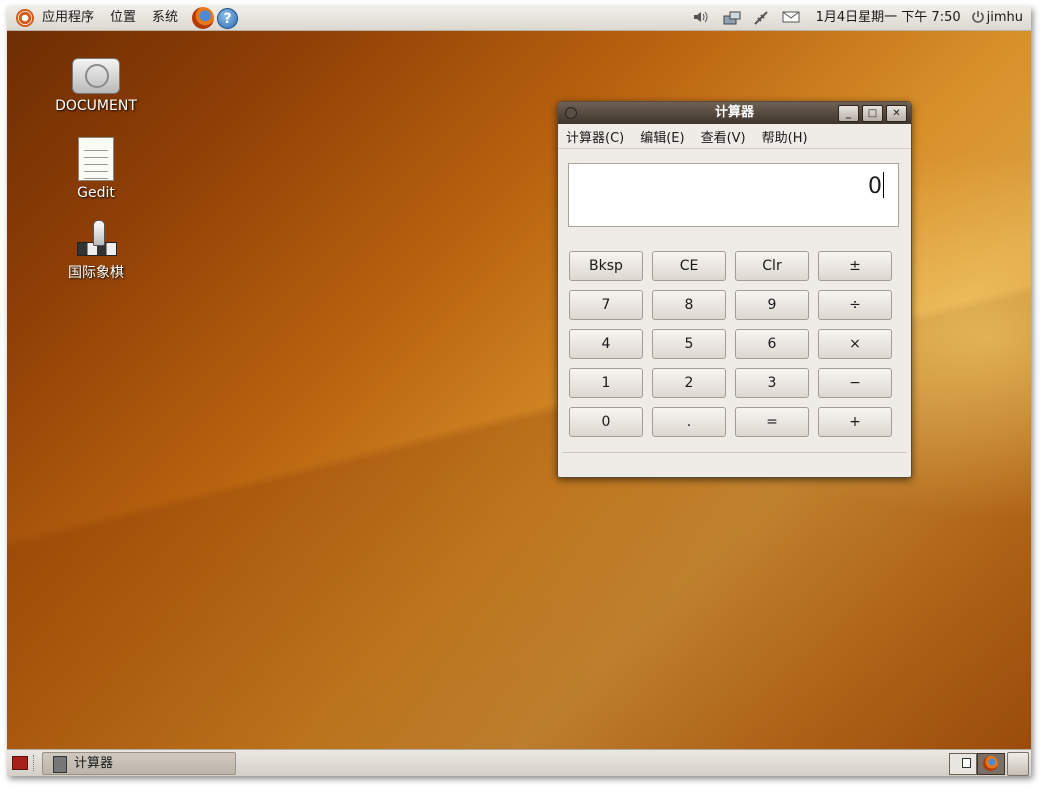 The height and width of the screenshot is (798, 1054). What do you see at coordinates (723, 136) in the screenshot?
I see `menu-view: 查看(V)` at bounding box center [723, 136].